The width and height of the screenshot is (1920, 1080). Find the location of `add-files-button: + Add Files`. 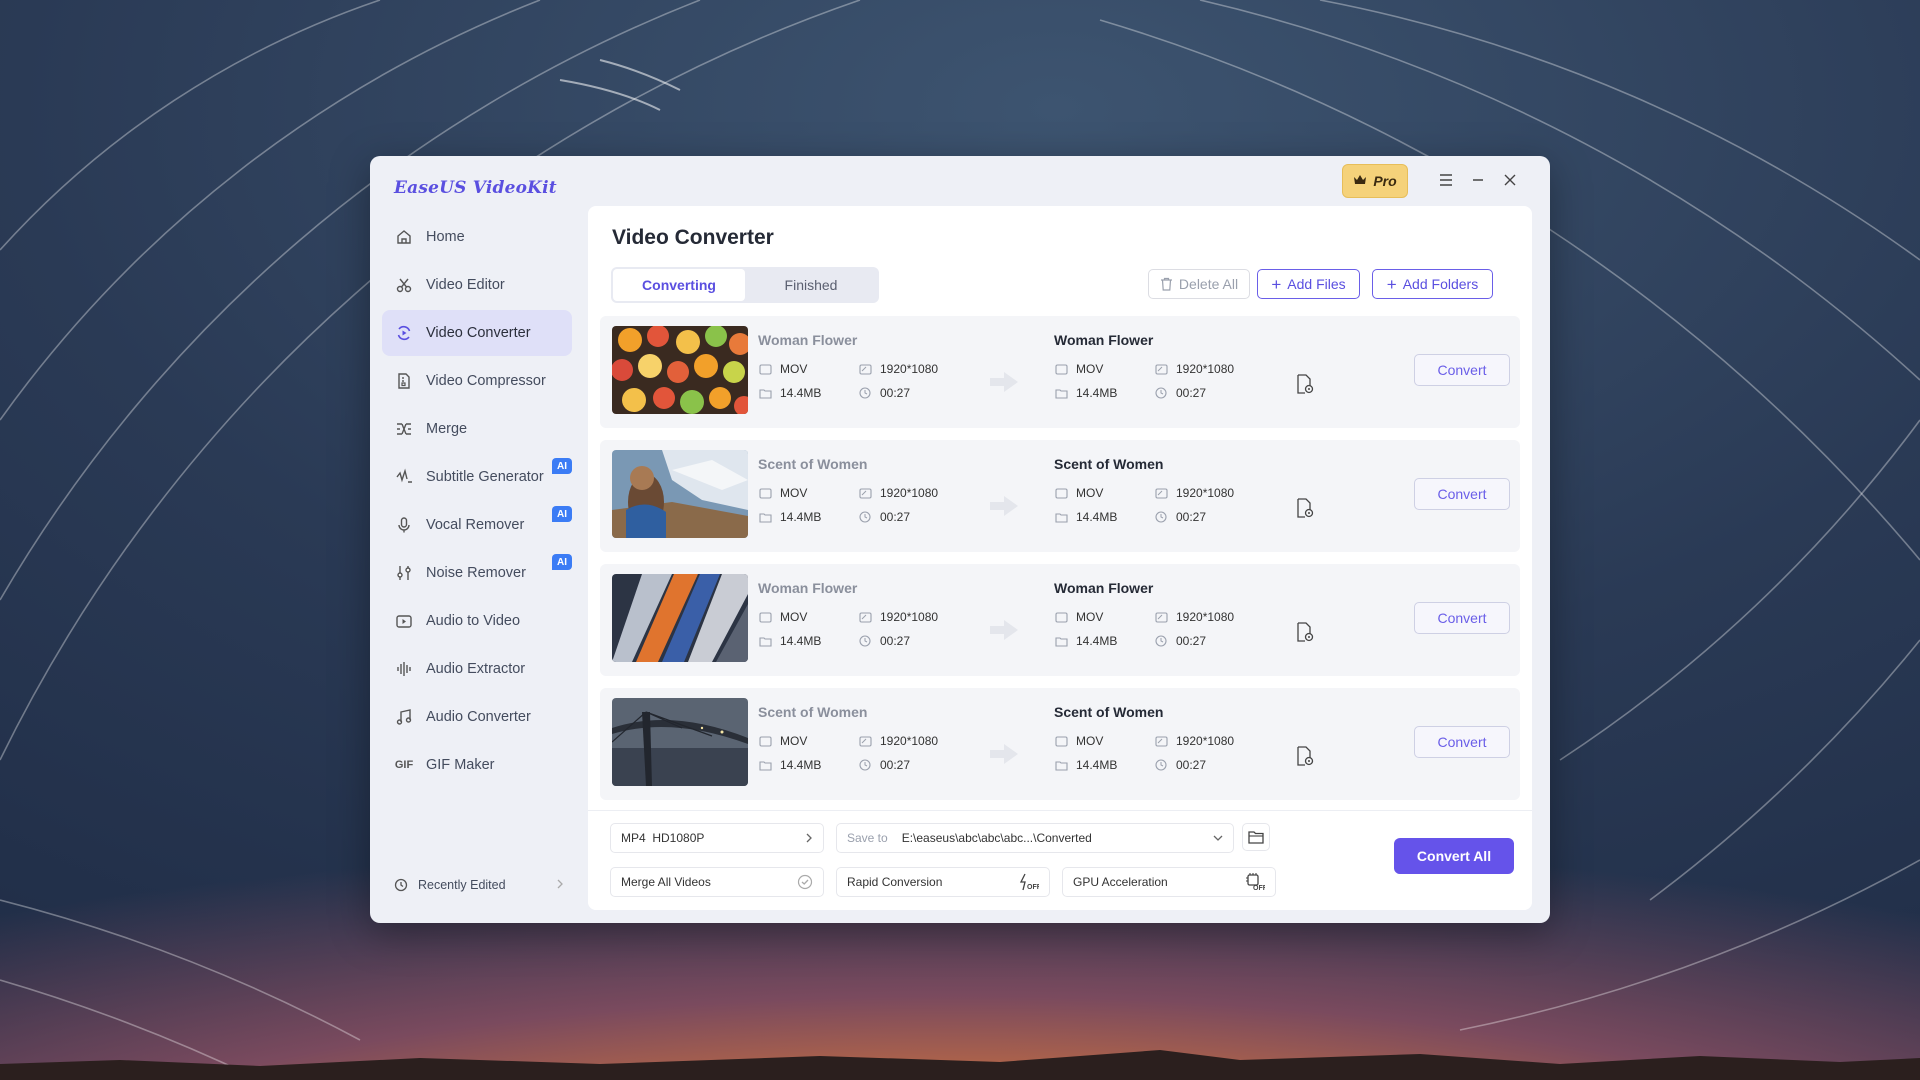

add-files-button: + Add Files is located at coordinates (1308, 284).